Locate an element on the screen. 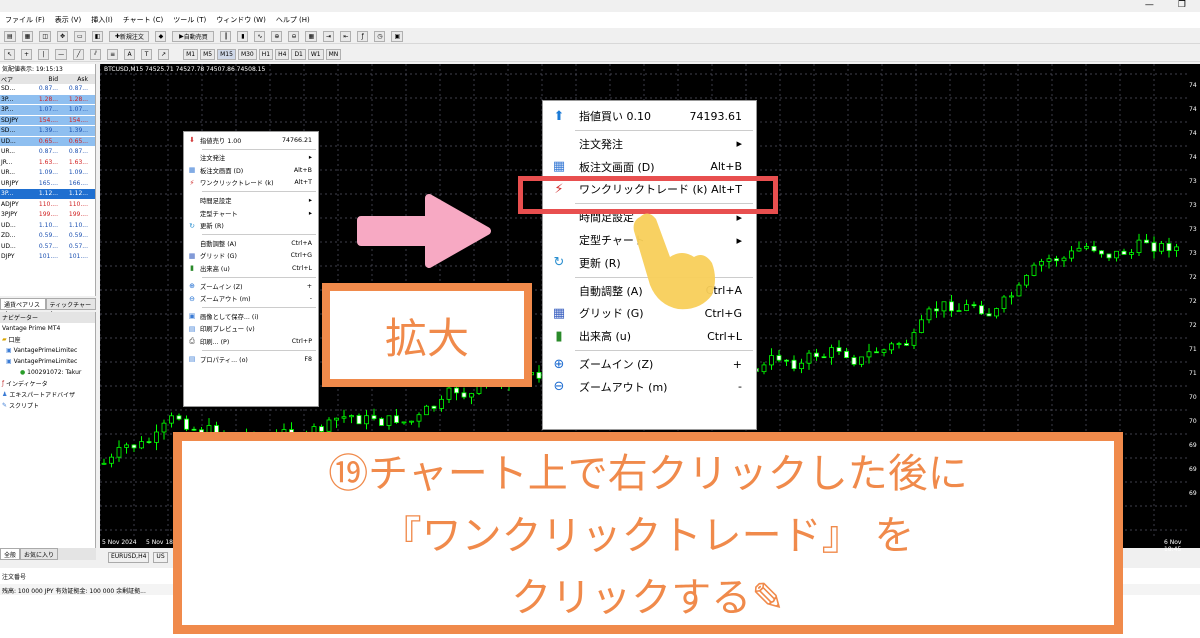 The height and width of the screenshot is (638, 1200). tf-button: MN is located at coordinates (333, 54).